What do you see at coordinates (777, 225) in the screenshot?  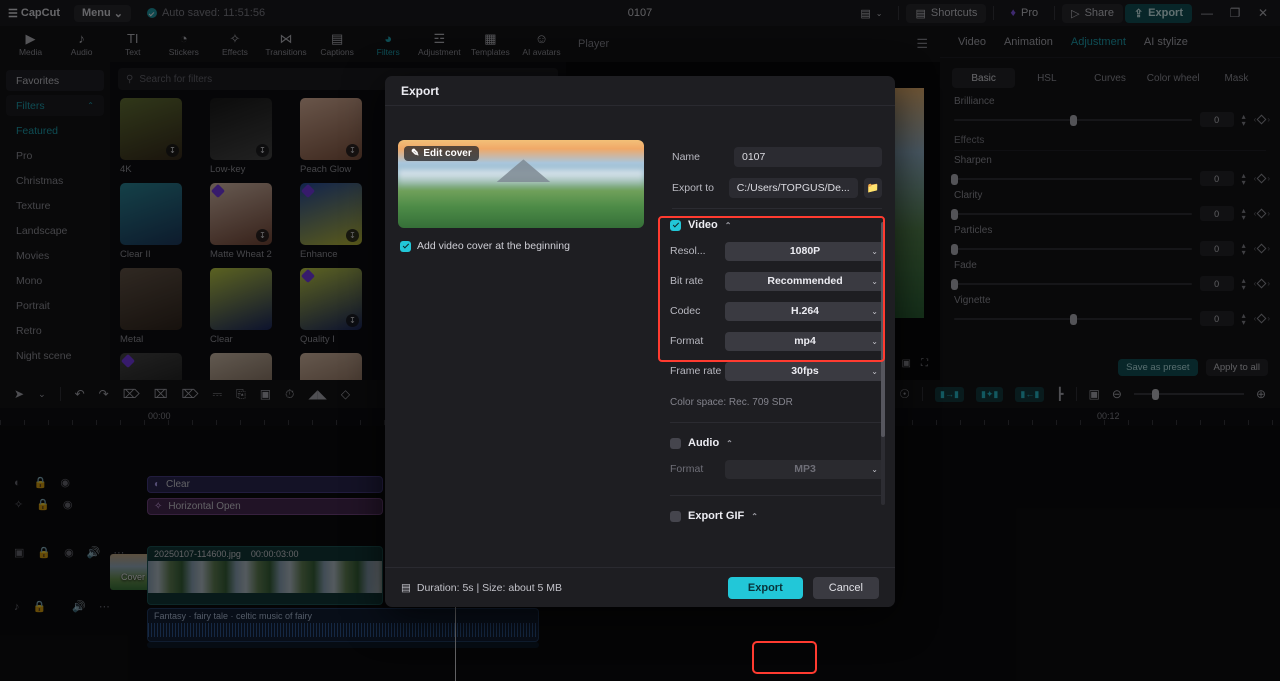 I see `video-section-header: Video ⌃` at bounding box center [777, 225].